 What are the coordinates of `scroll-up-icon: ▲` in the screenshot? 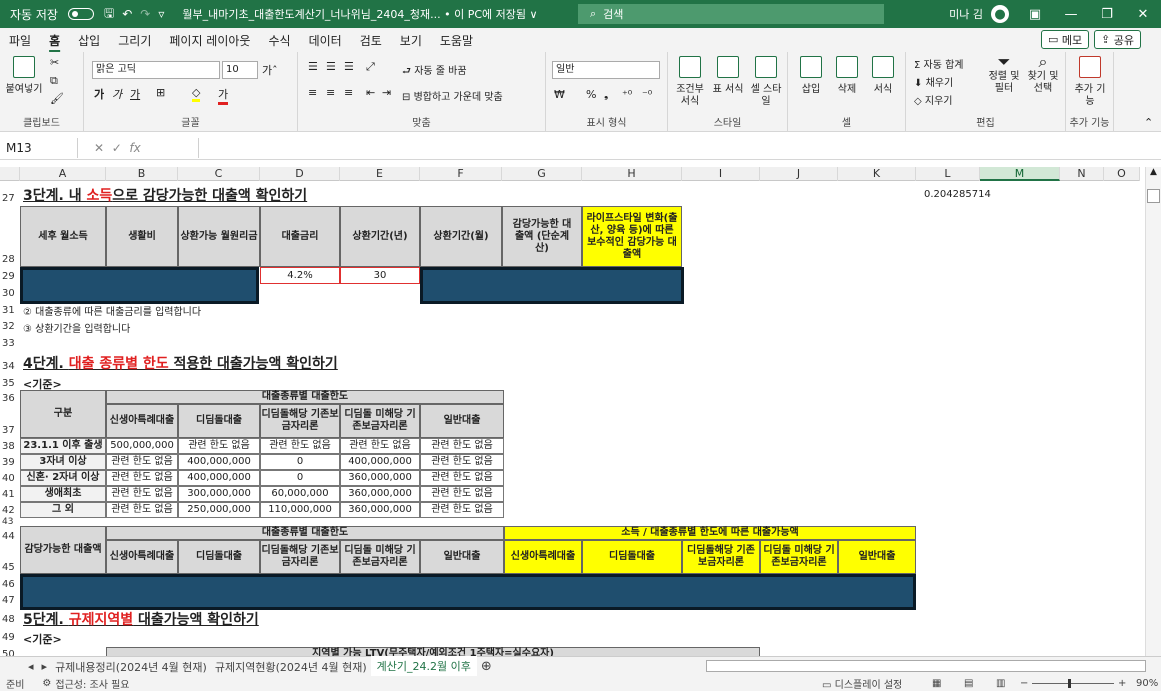 It's located at (1153, 172).